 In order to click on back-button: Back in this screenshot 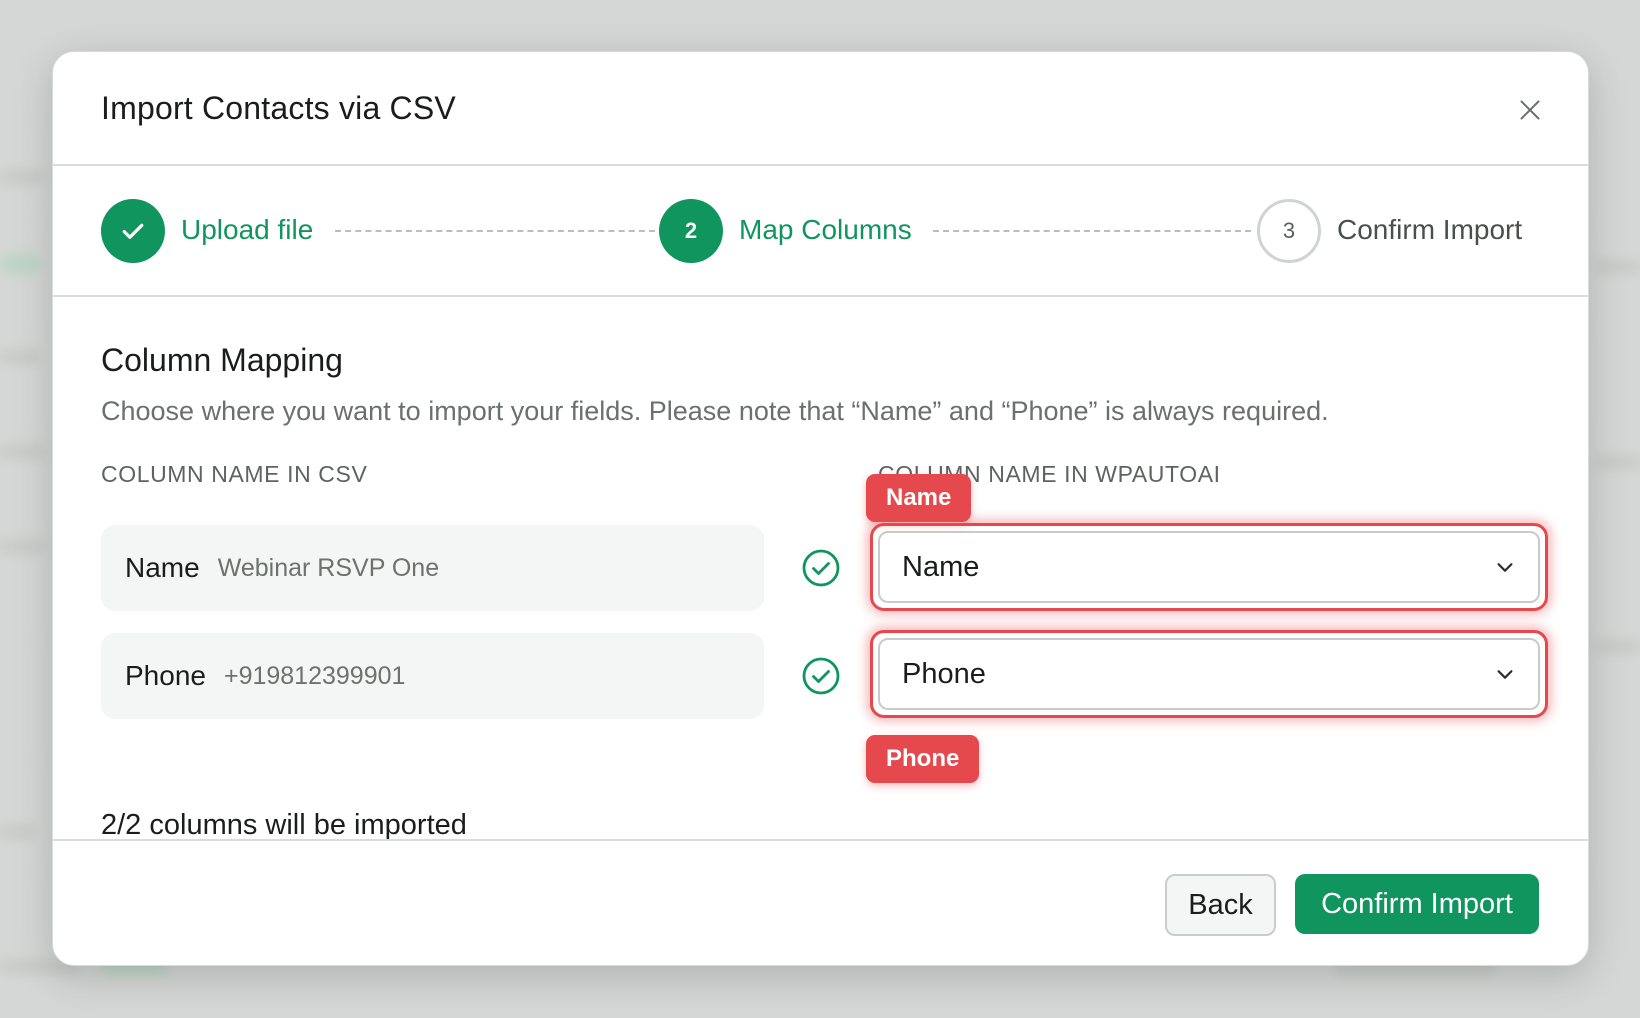, I will do `click(1220, 905)`.